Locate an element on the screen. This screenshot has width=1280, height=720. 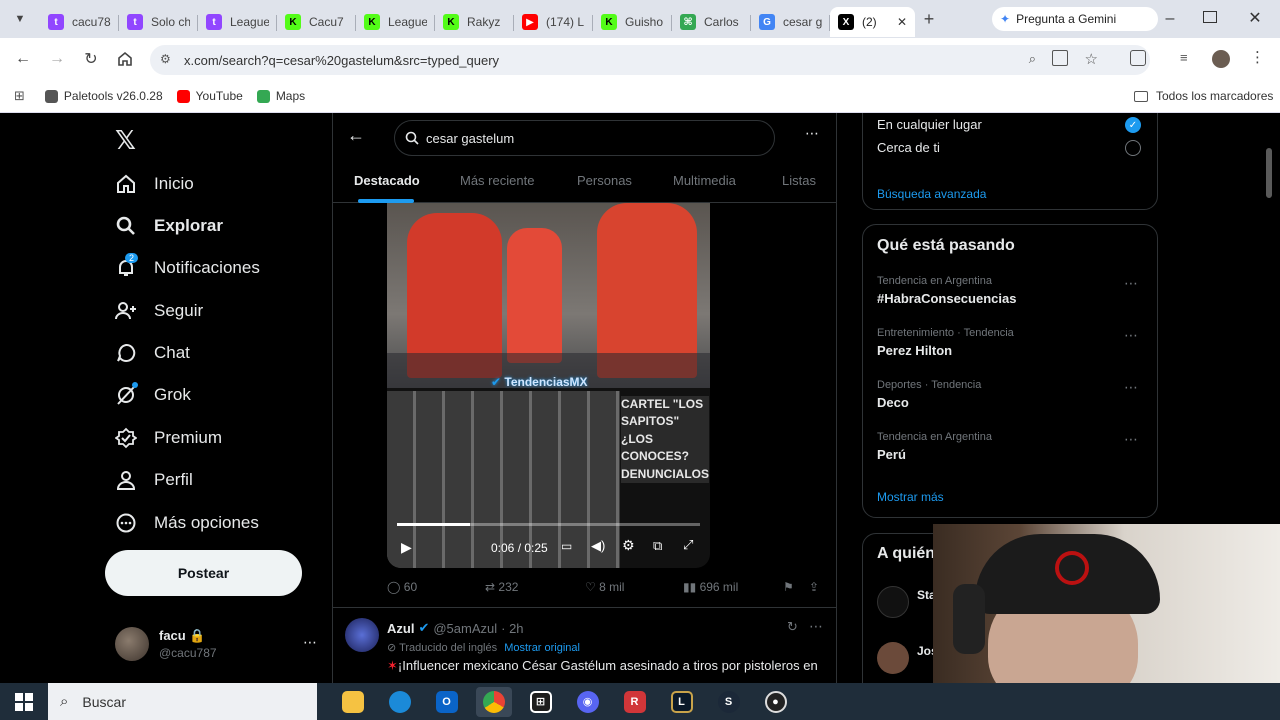
like-button: ♡ 8 mil is located at coordinates (604, 587).